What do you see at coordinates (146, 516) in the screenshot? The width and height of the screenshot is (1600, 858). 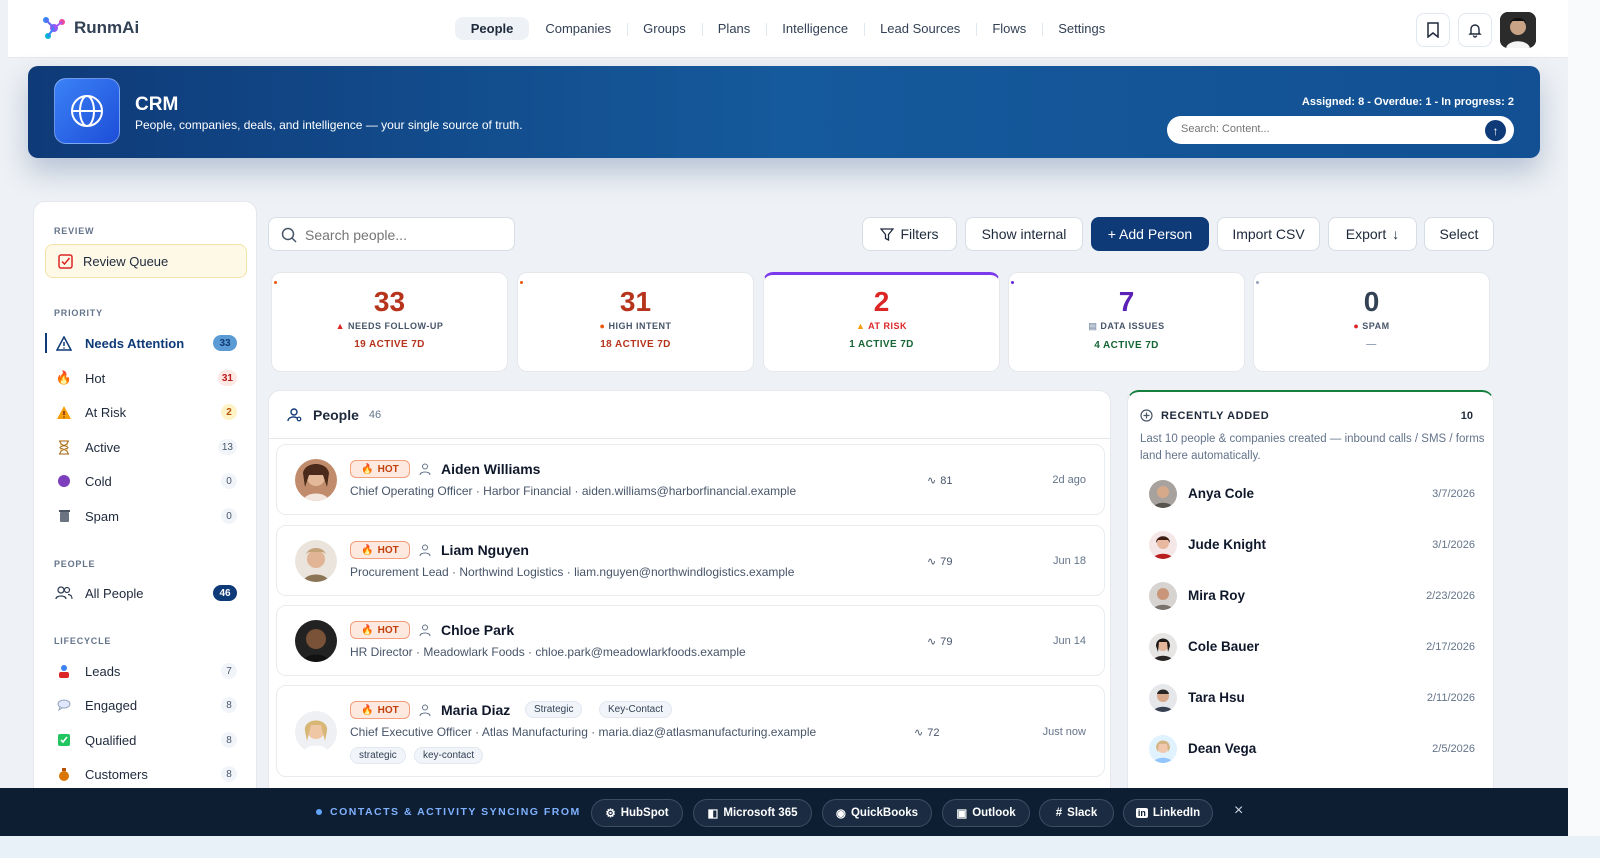 I see `sidebar-item-spam: Spam 0` at bounding box center [146, 516].